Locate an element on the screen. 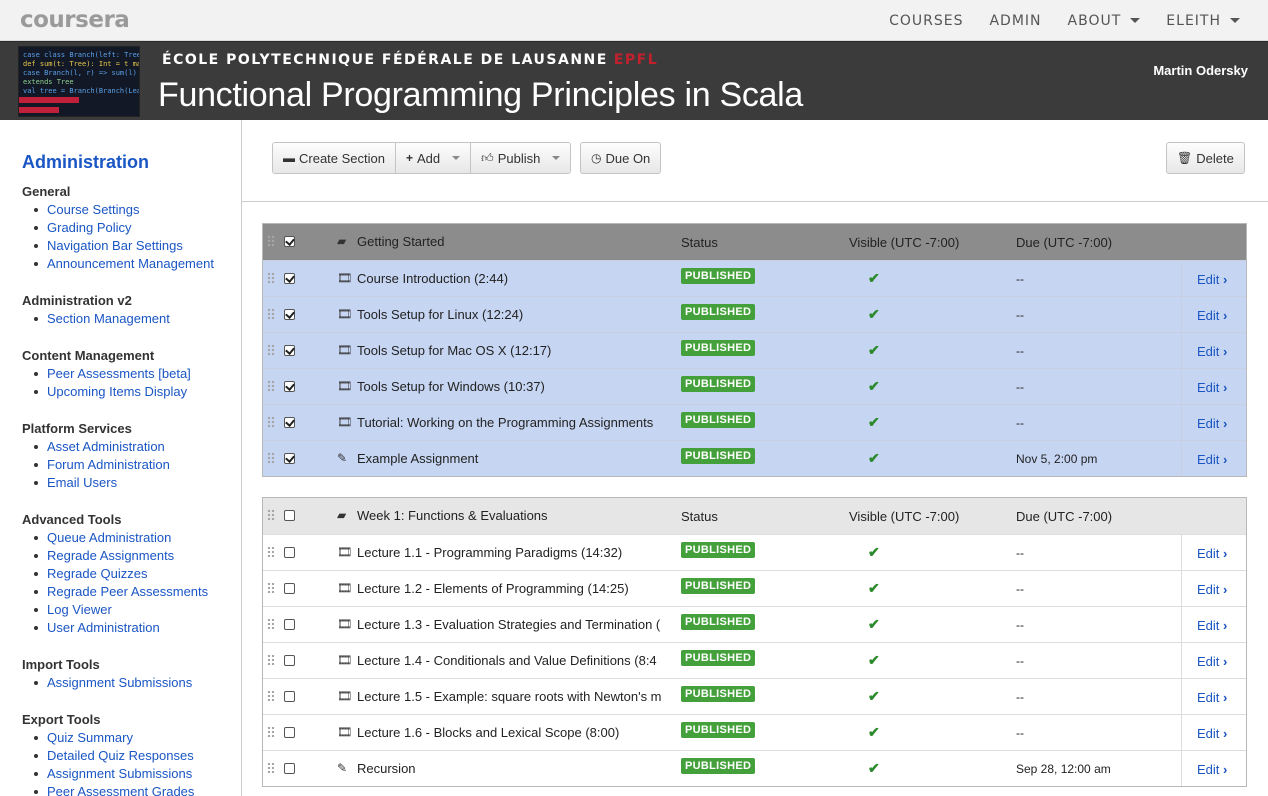 This screenshot has width=1268, height=796. item-title: Tools Setup for Windows (10:37) is located at coordinates (509, 386).